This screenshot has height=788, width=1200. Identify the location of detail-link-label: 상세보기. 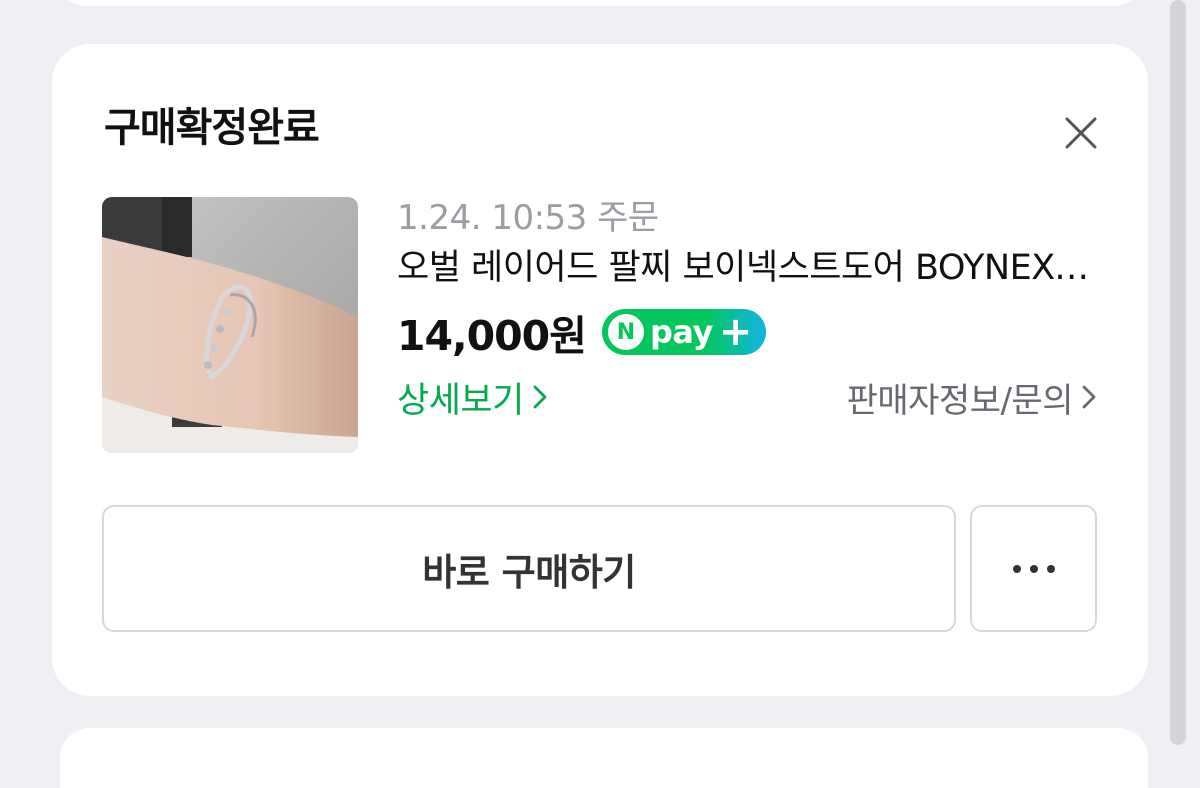
(460, 400).